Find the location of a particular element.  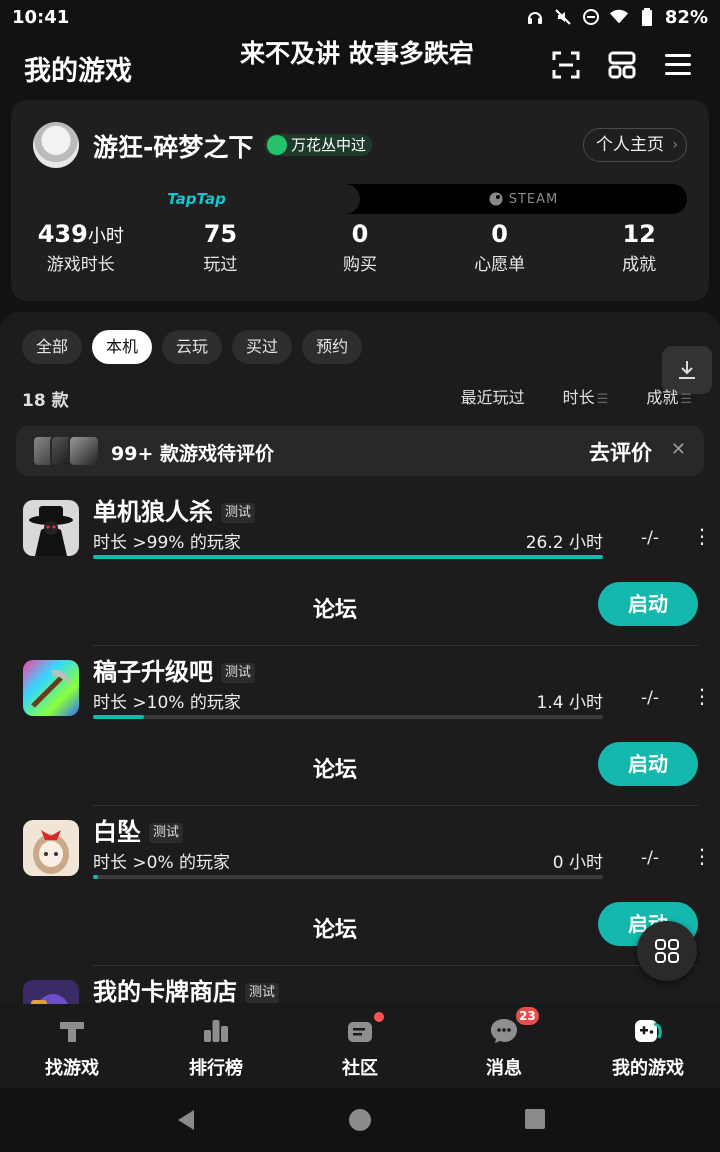

sort-recent: 最近玩过 is located at coordinates (493, 396).